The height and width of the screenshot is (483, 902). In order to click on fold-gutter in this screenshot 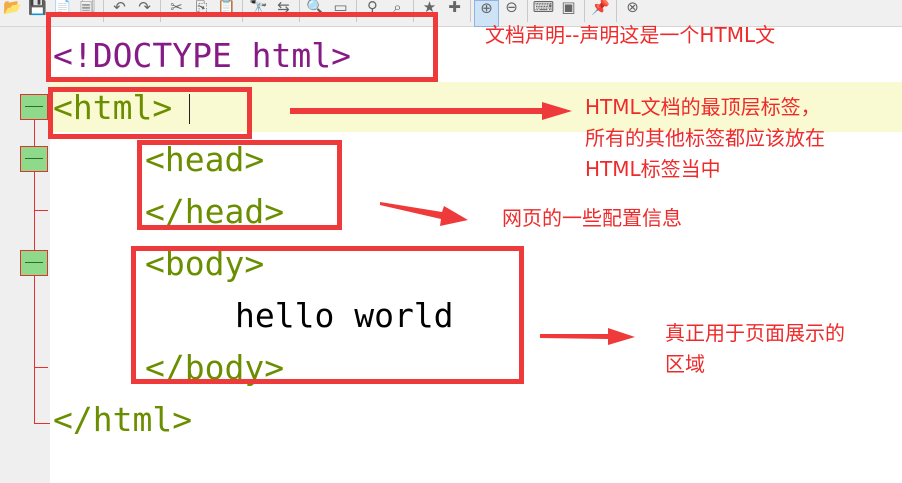, I will do `click(25, 255)`.